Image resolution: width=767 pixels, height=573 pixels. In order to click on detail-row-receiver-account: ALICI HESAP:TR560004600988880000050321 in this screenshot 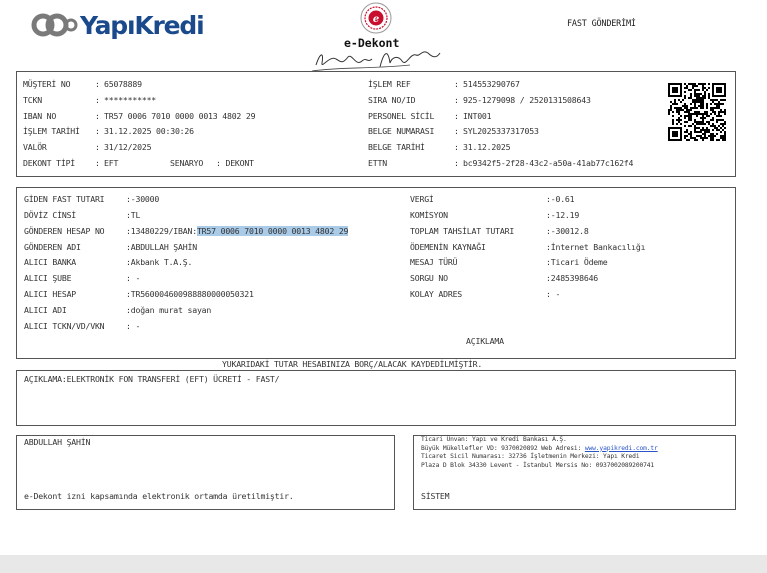, I will do `click(139, 294)`.